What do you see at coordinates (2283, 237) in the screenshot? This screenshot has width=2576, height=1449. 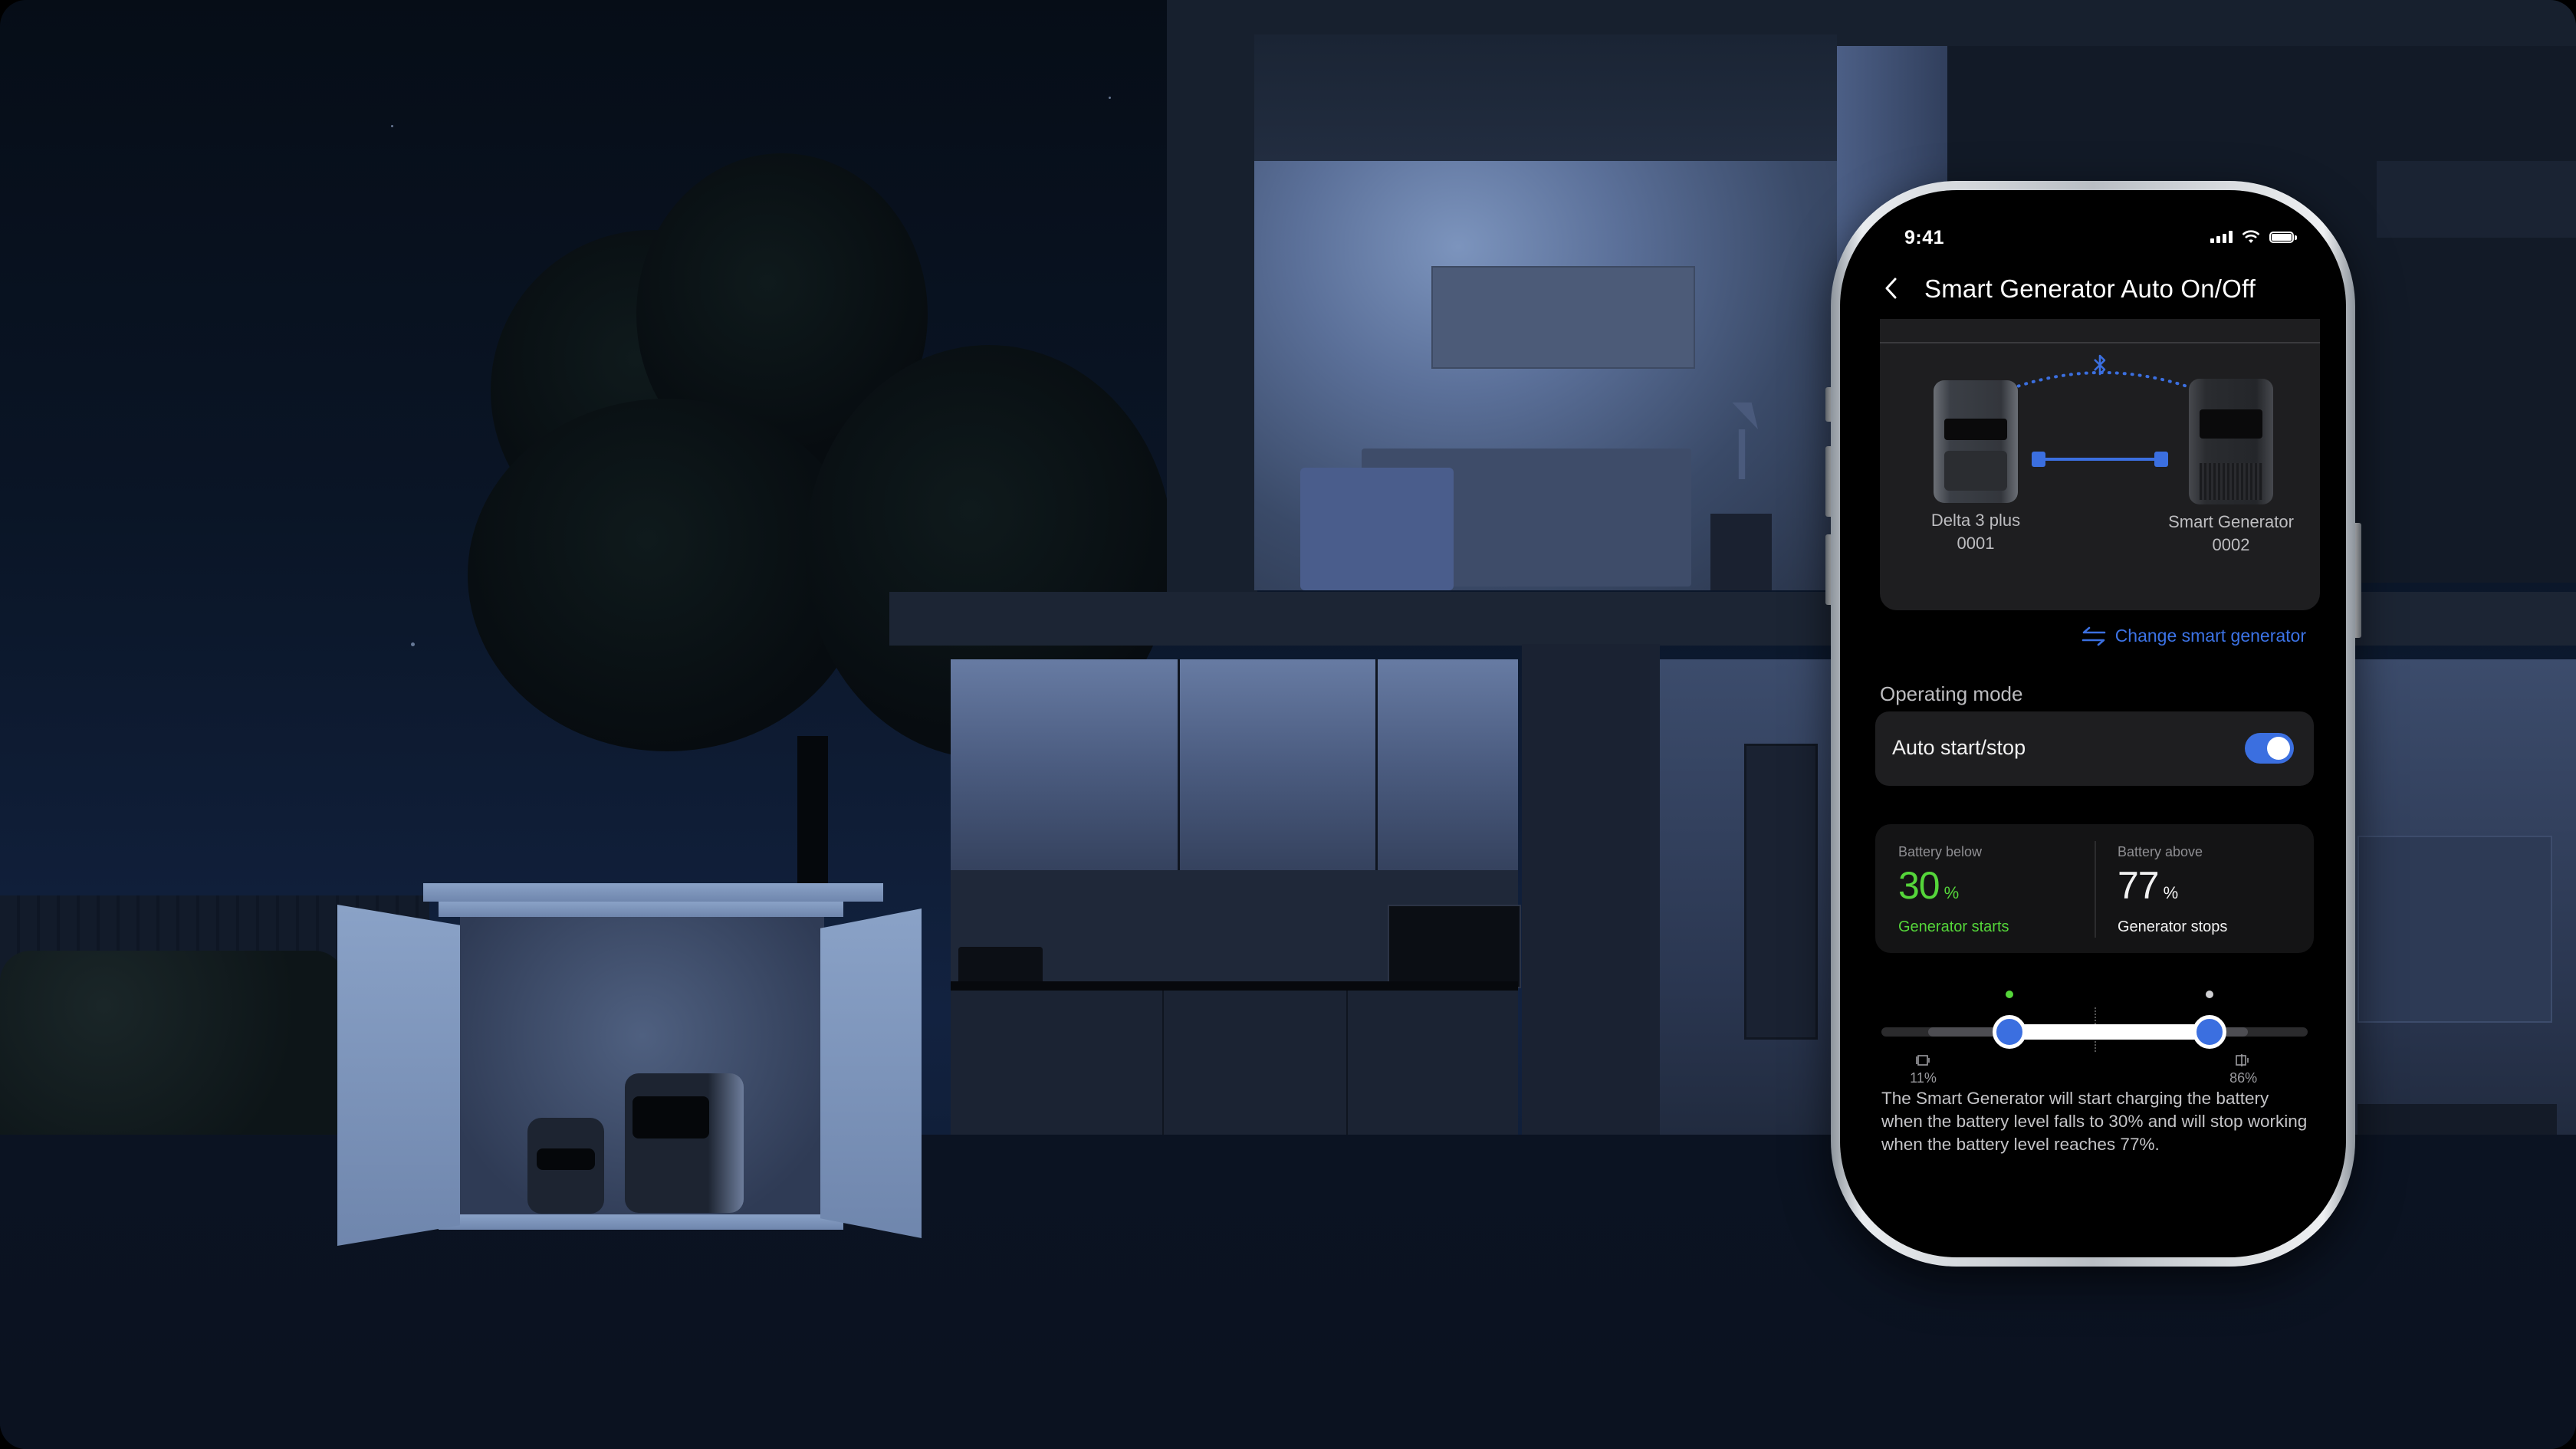 I see `battery-icon` at bounding box center [2283, 237].